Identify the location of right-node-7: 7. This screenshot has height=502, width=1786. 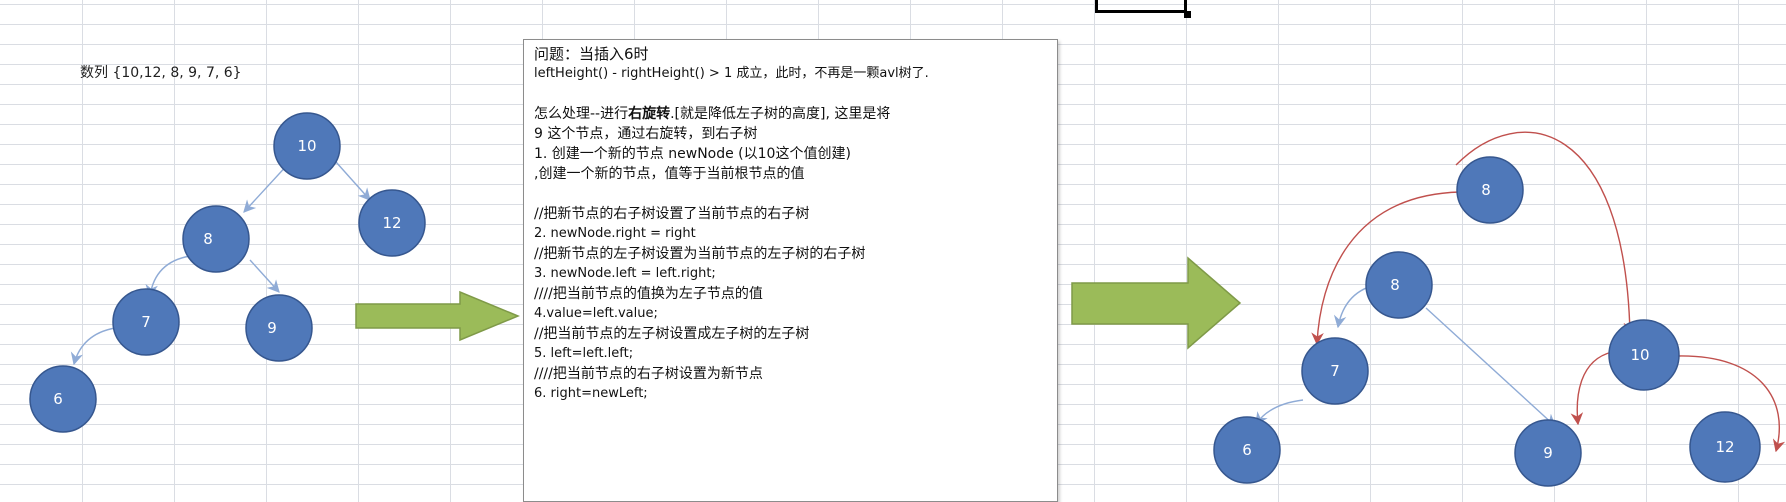
(1335, 371).